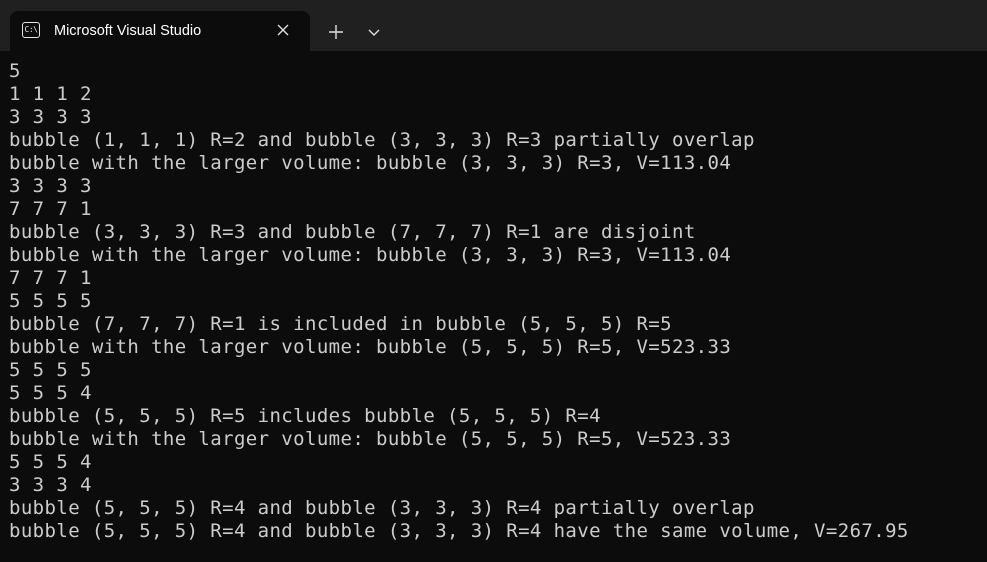 This screenshot has width=987, height=562. What do you see at coordinates (493, 25) in the screenshot?
I see `title-bar: C:\ Microsoft Visual Studio` at bounding box center [493, 25].